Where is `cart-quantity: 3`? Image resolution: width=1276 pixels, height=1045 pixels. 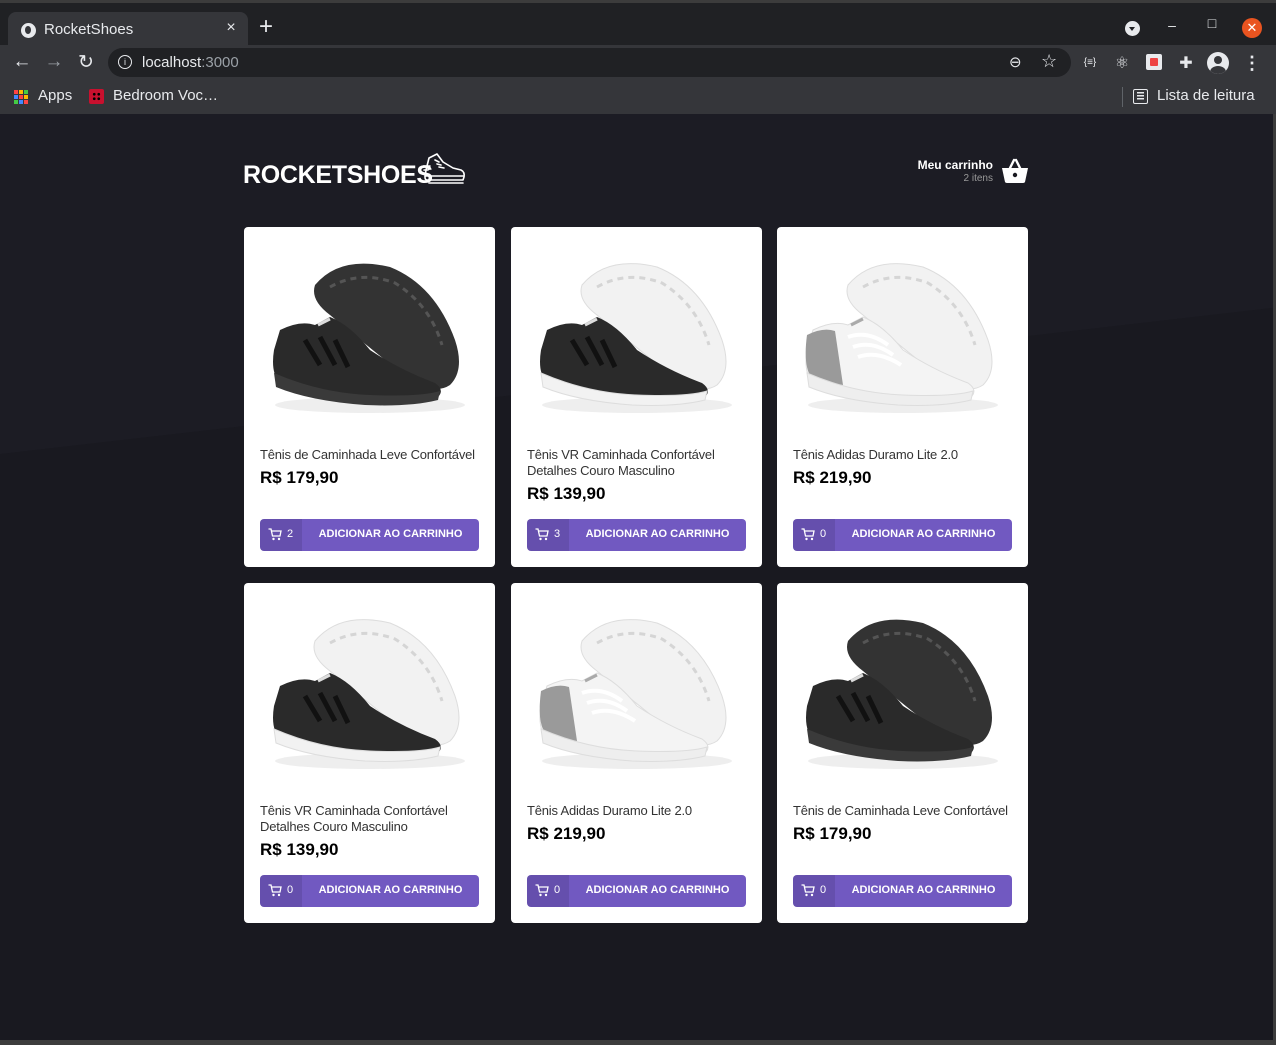 cart-quantity: 3 is located at coordinates (548, 535).